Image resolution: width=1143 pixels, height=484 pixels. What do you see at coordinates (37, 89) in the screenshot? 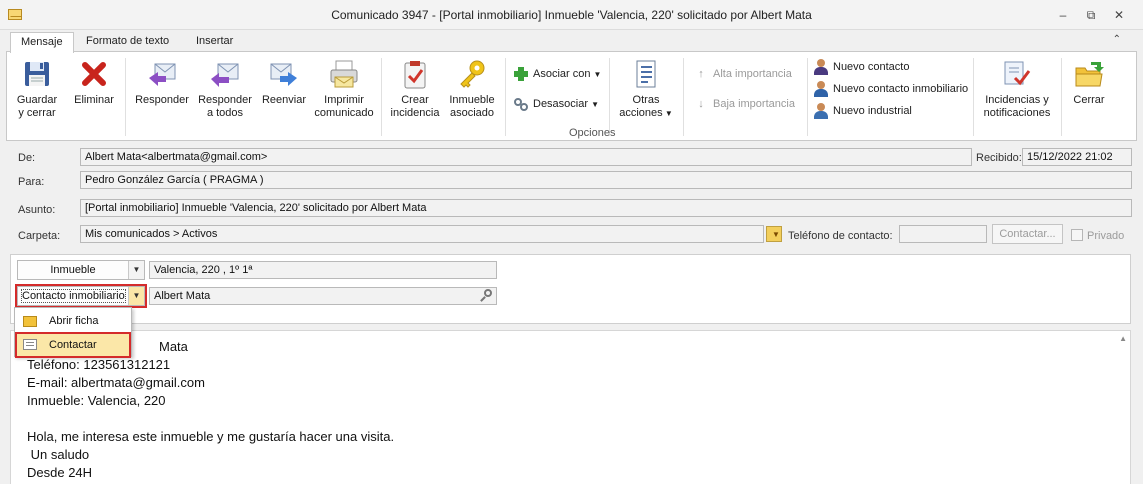
I see `guardar-y-cerrar-button: Guardar y cerrar` at bounding box center [37, 89].